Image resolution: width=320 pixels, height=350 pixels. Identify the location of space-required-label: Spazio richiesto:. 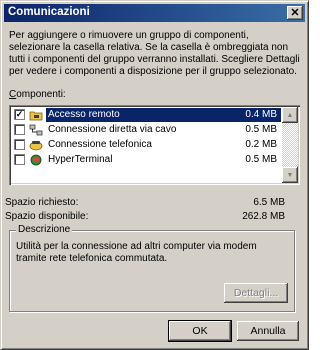
(42, 202).